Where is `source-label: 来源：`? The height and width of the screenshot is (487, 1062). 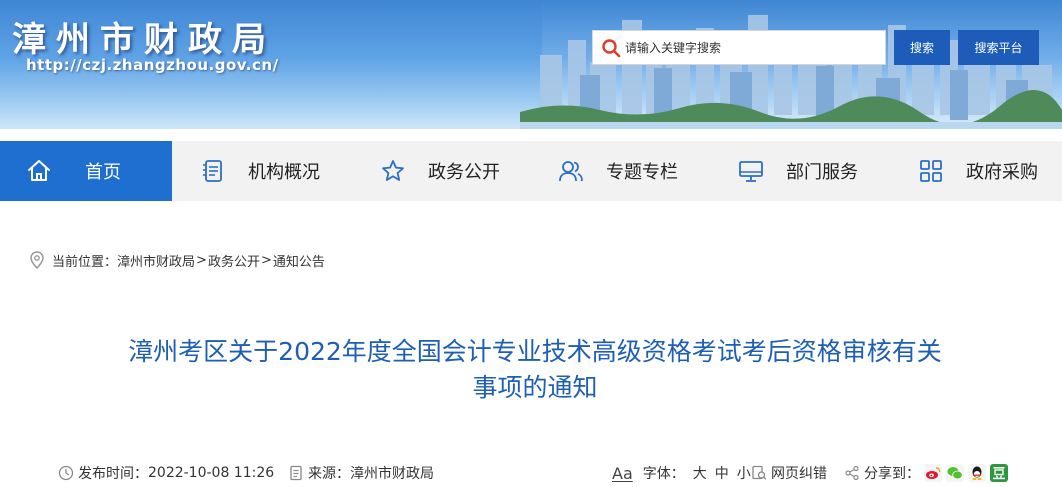
source-label: 来源： is located at coordinates (329, 474).